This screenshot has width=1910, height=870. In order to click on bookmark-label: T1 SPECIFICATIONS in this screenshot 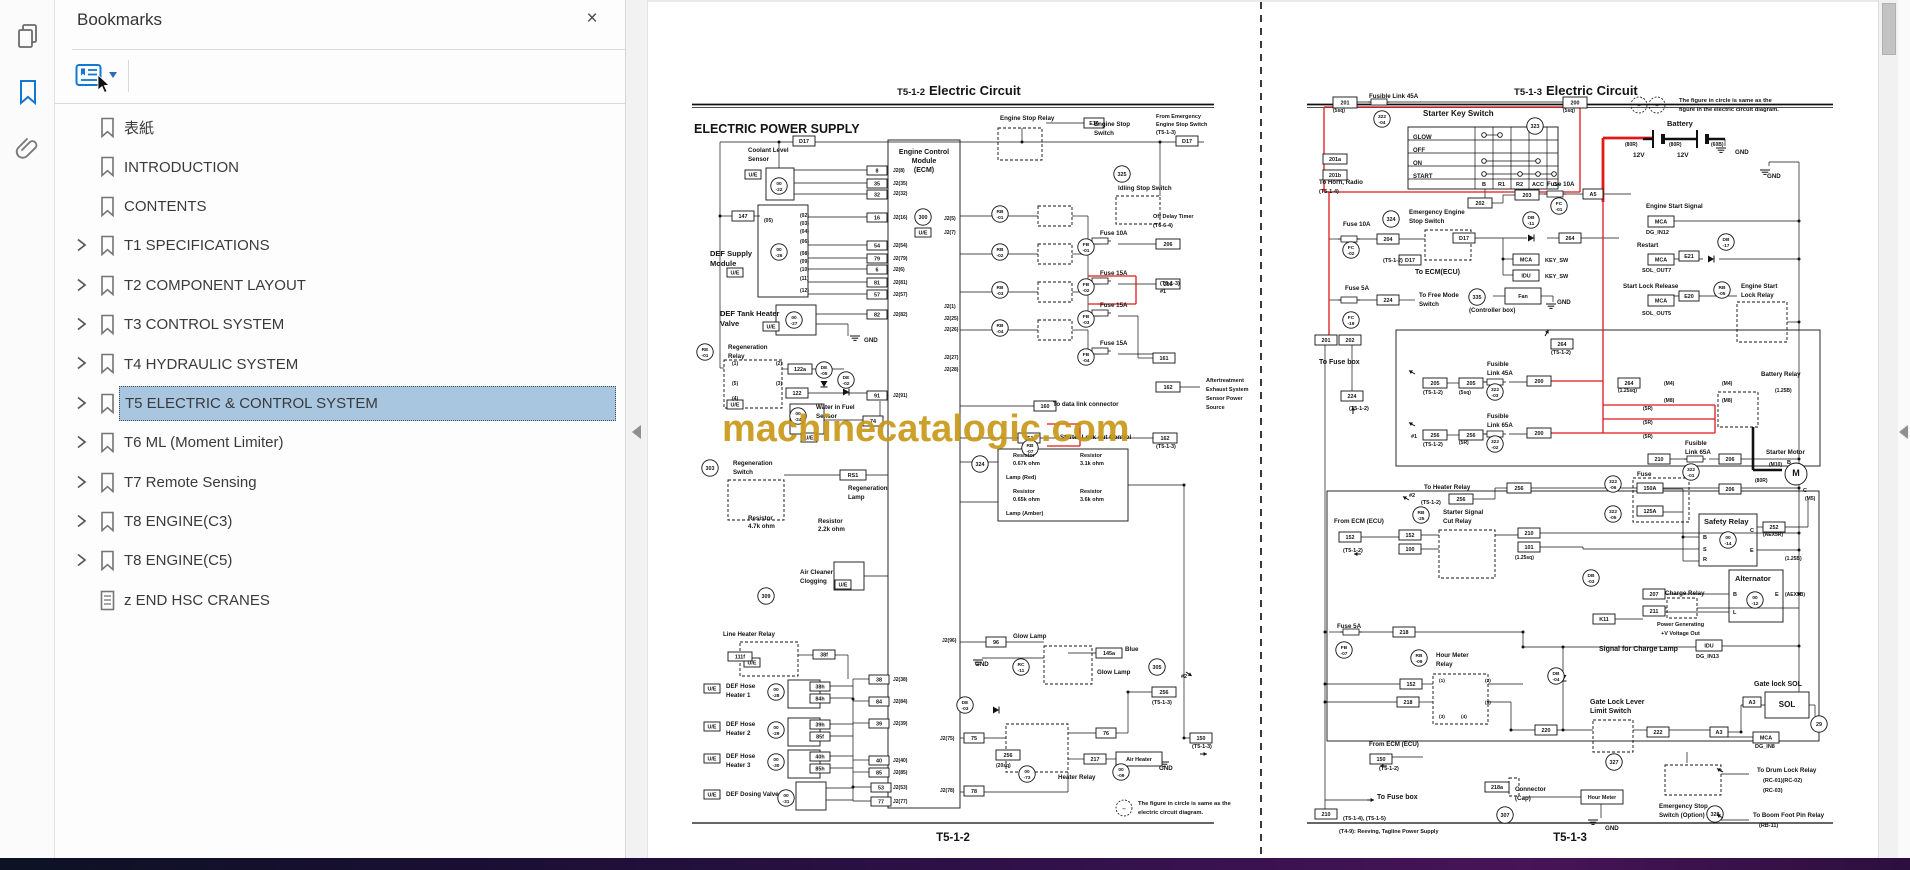, I will do `click(367, 245)`.